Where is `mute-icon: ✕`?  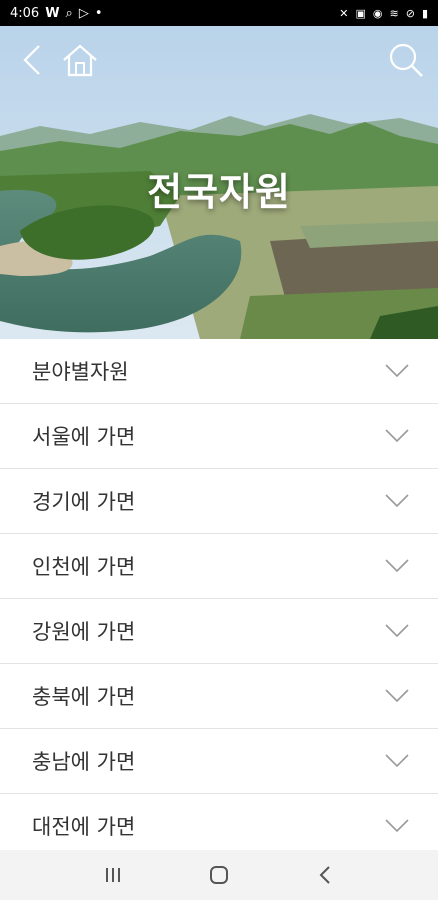
mute-icon: ✕ is located at coordinates (344, 13).